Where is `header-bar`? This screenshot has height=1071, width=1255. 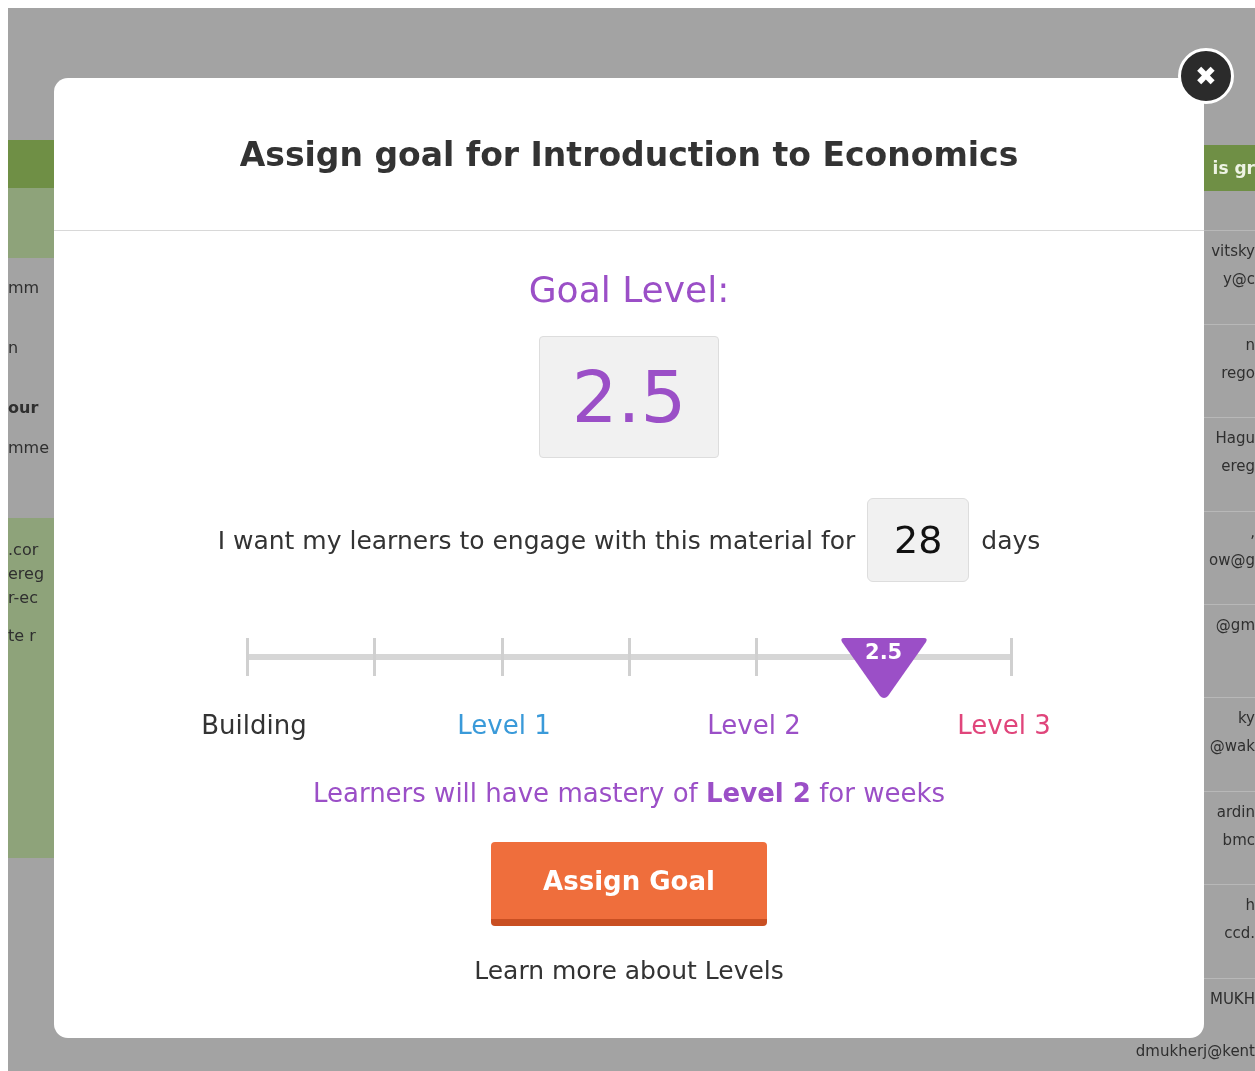 header-bar is located at coordinates (31, 164).